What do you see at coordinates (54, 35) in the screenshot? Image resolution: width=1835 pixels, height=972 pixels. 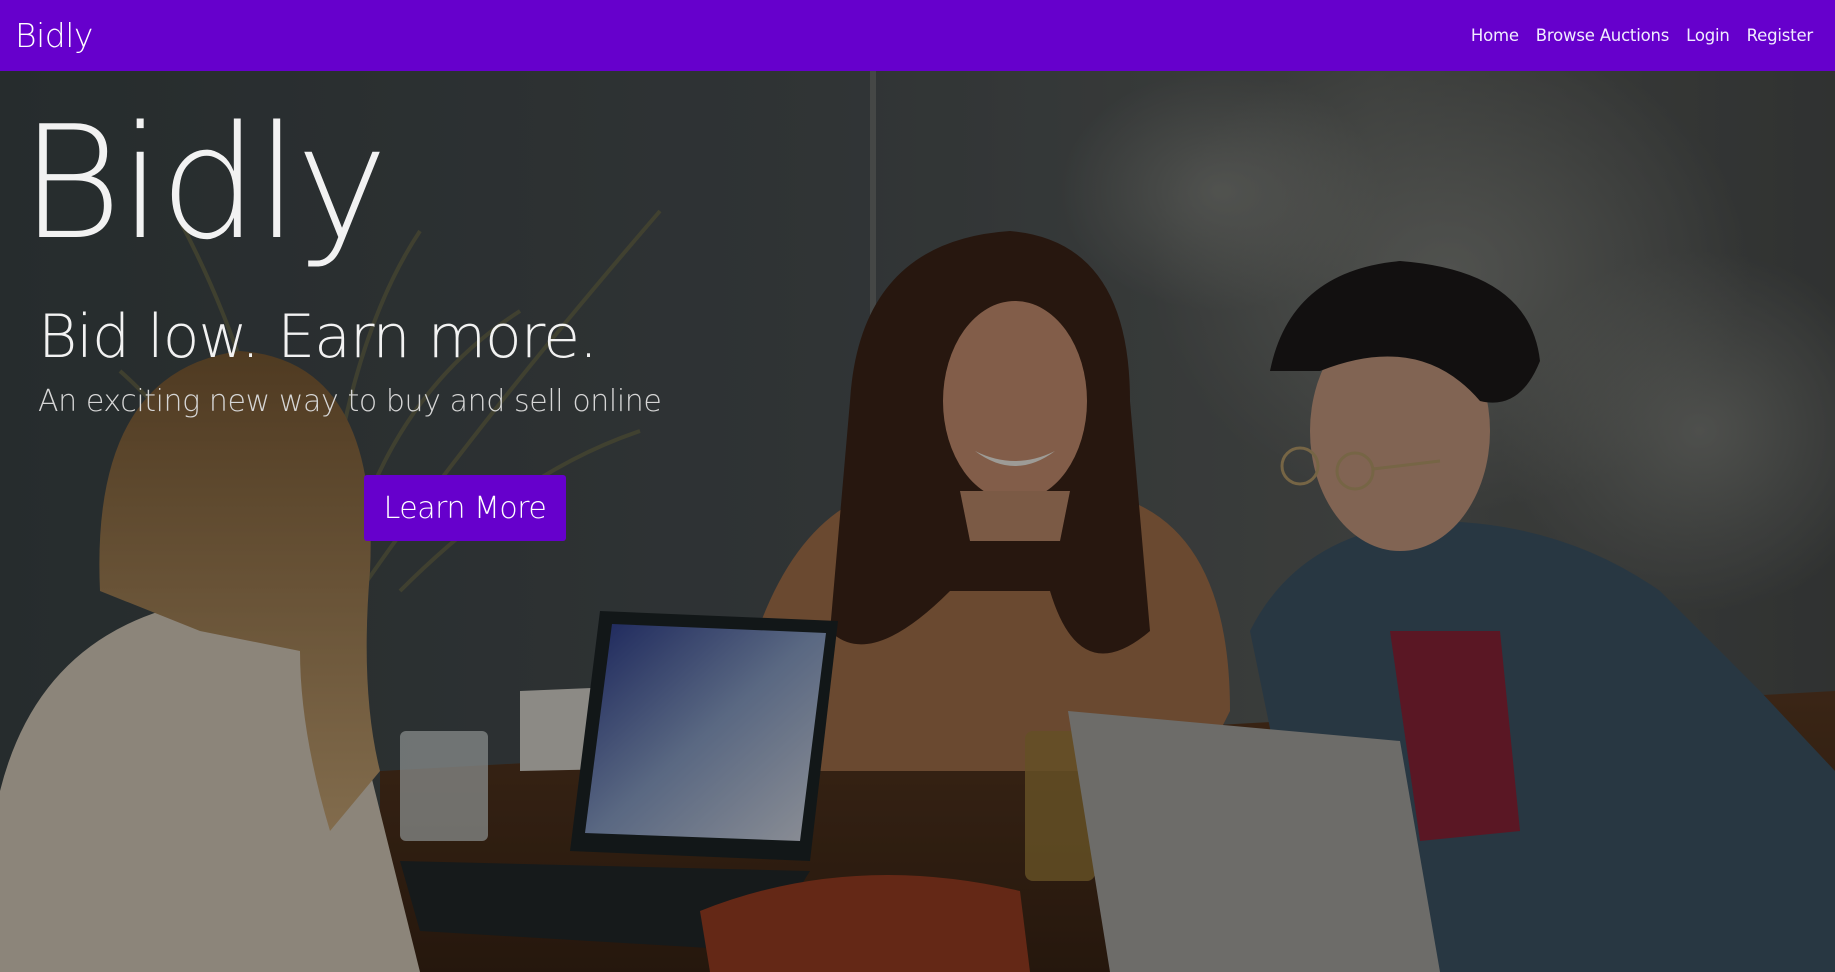 I see `brand-logo-link: Bidly` at bounding box center [54, 35].